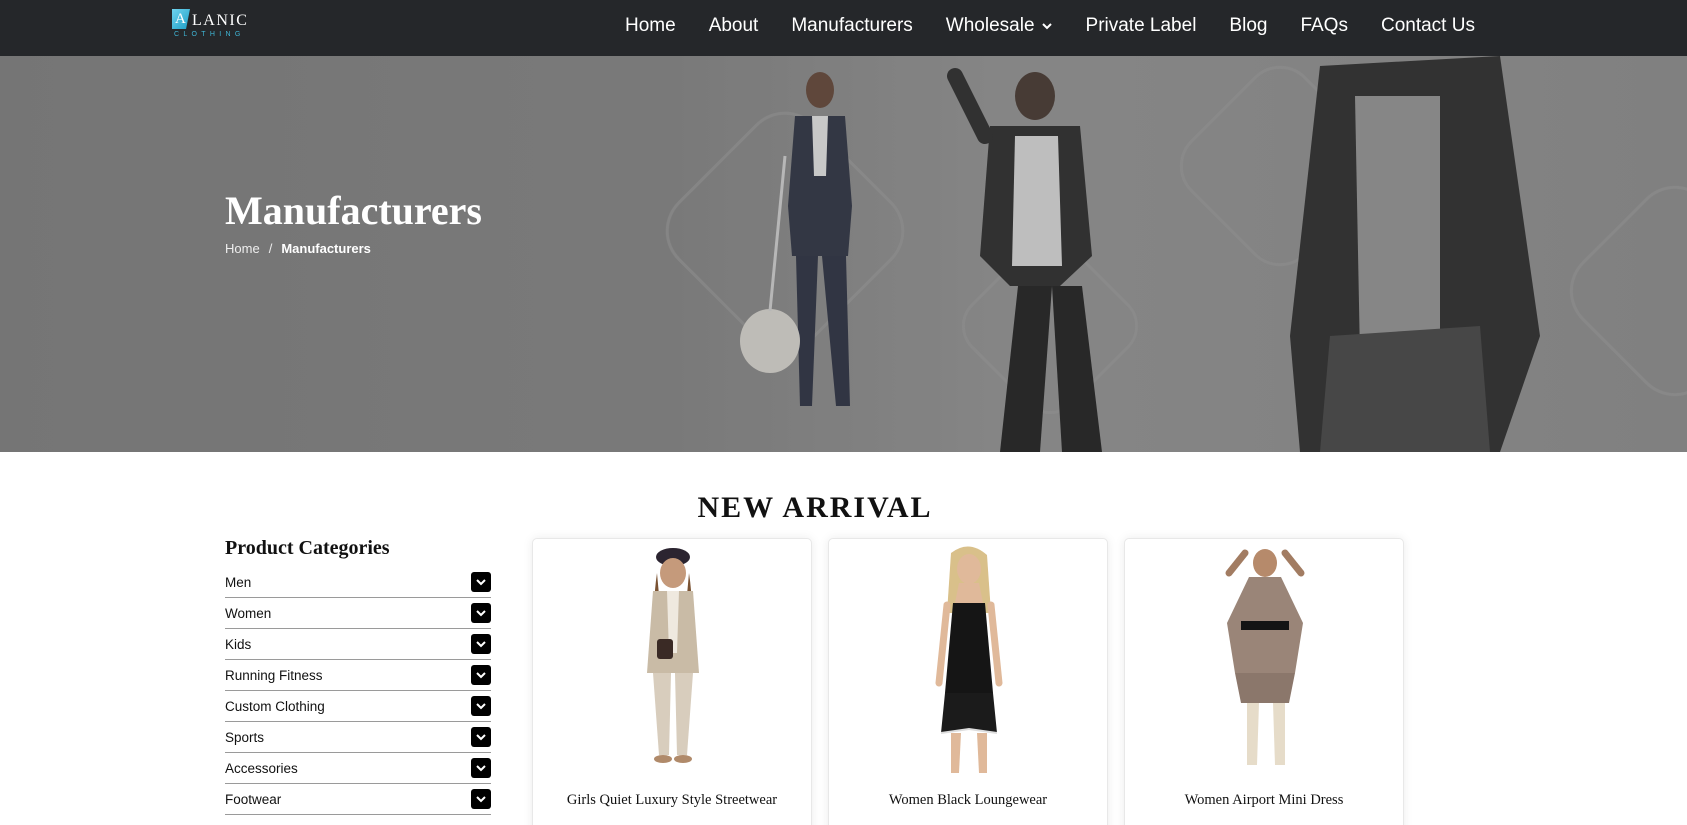 This screenshot has width=1687, height=825. I want to click on category-custom-clothing: Custom Clothing, so click(358, 706).